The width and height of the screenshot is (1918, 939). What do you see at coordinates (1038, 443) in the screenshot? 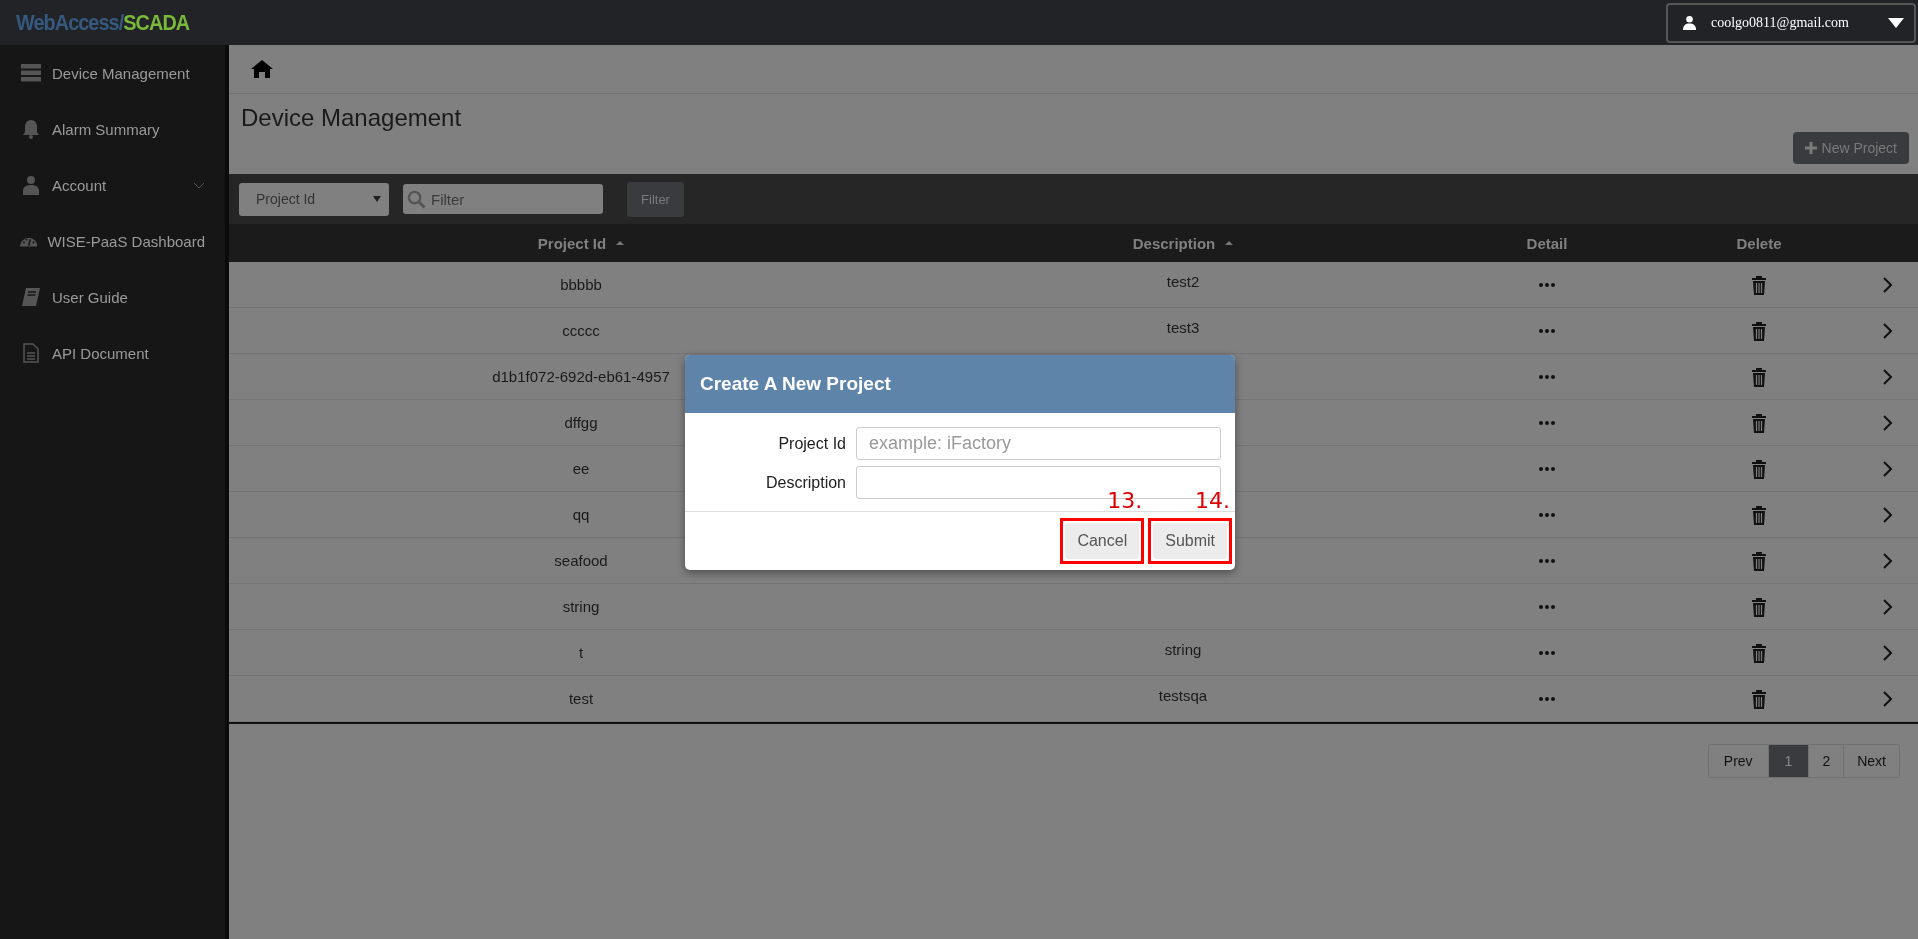
I see `input-field: example: iFactory` at bounding box center [1038, 443].